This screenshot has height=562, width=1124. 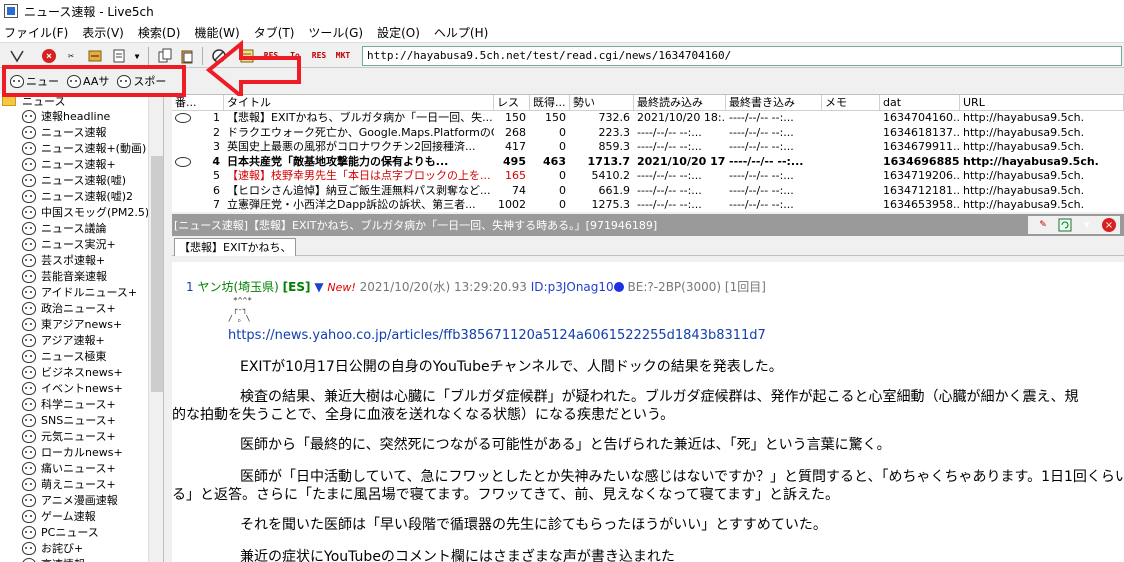 I want to click on thread-tab: 【悲報】EXITかねち、, so click(x=235, y=247).